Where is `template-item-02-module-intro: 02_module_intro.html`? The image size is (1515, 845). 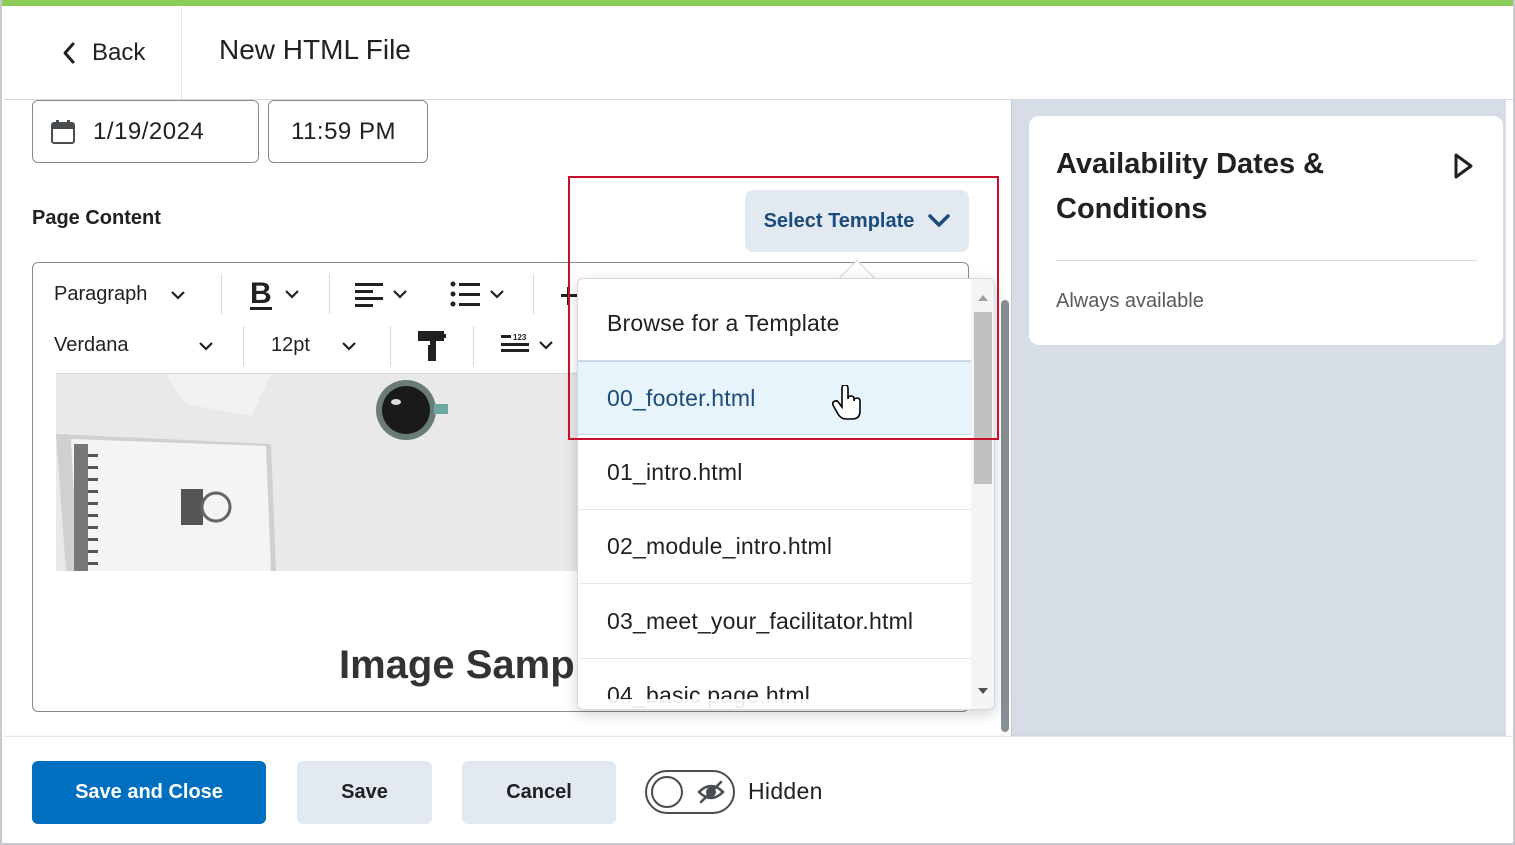
template-item-02-module-intro: 02_module_intro.html is located at coordinates (774, 547).